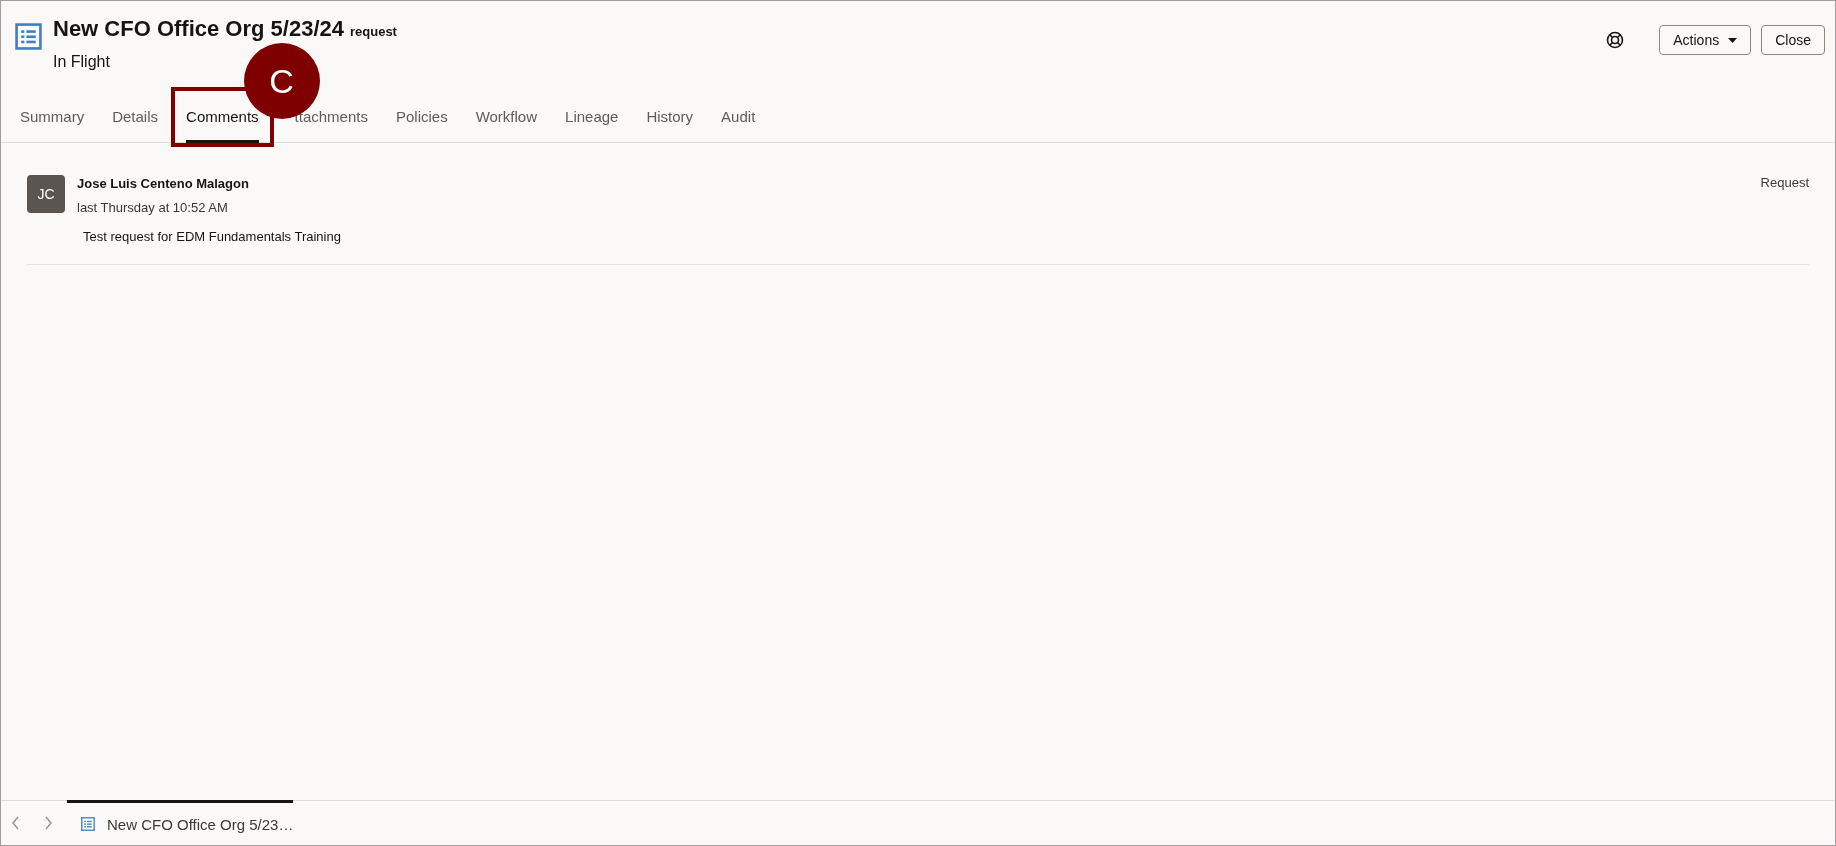 This screenshot has height=846, width=1836. What do you see at coordinates (421, 116) in the screenshot?
I see `tab: Policies` at bounding box center [421, 116].